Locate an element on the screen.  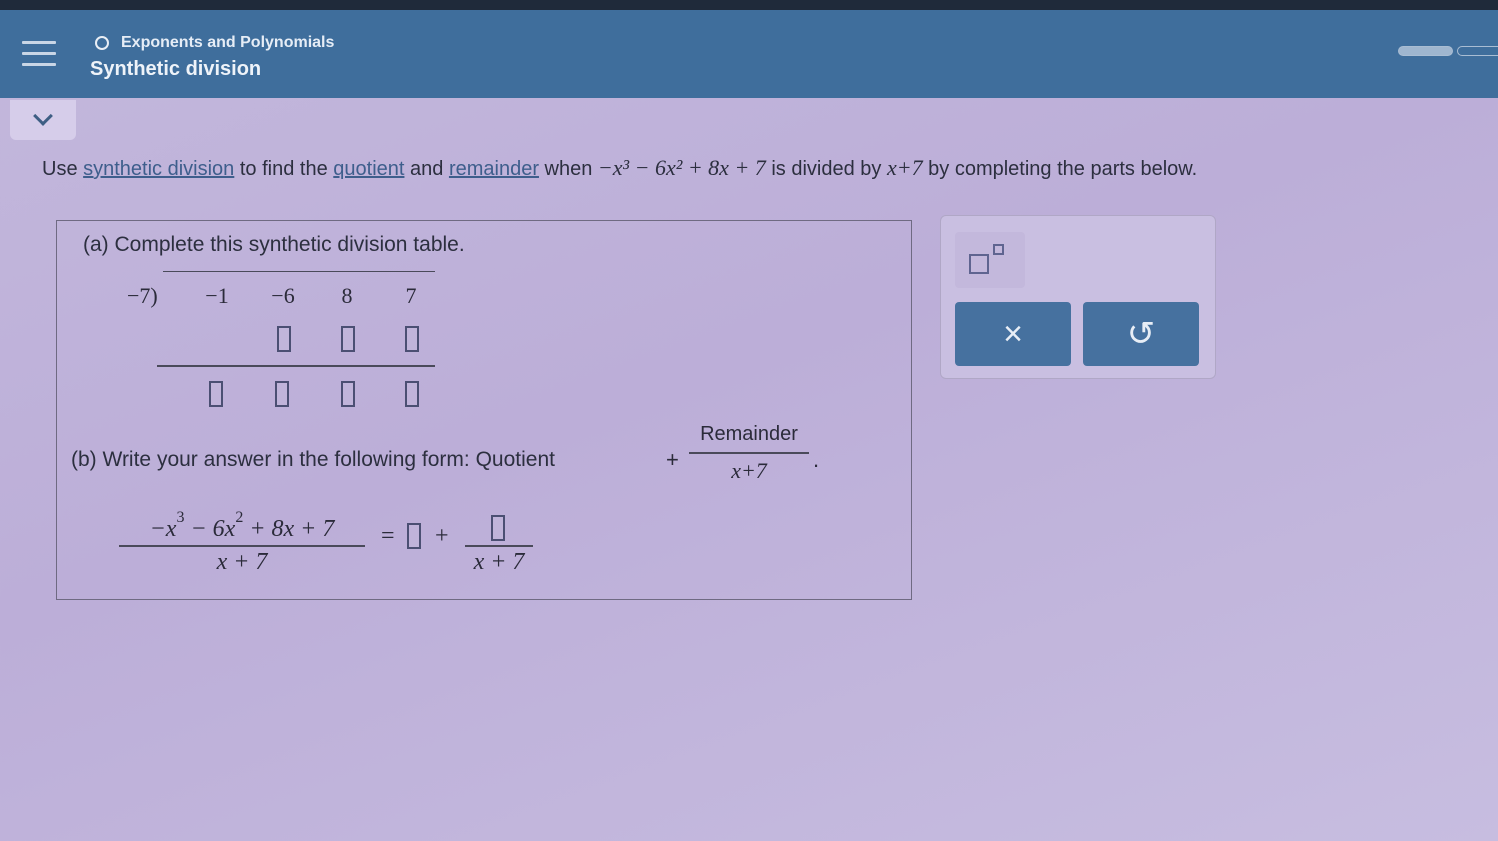
topic-status-icon is located at coordinates (102, 43).